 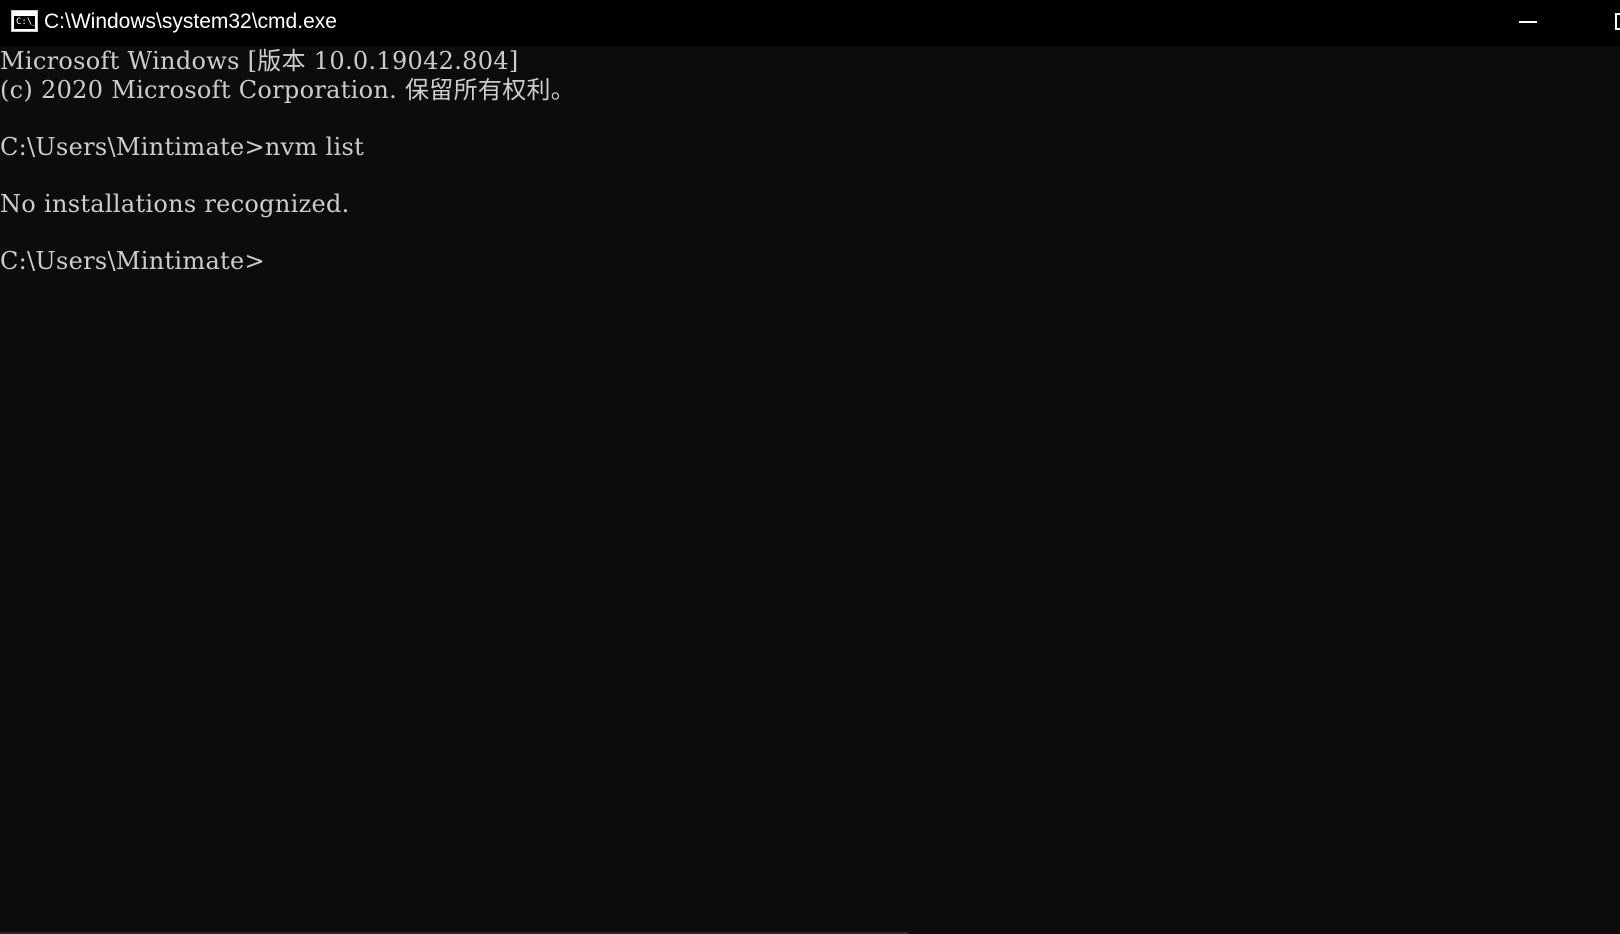 What do you see at coordinates (259, 61) in the screenshot?
I see `console-line-version: Microsoft Windows [版本 10.0.19042.804]` at bounding box center [259, 61].